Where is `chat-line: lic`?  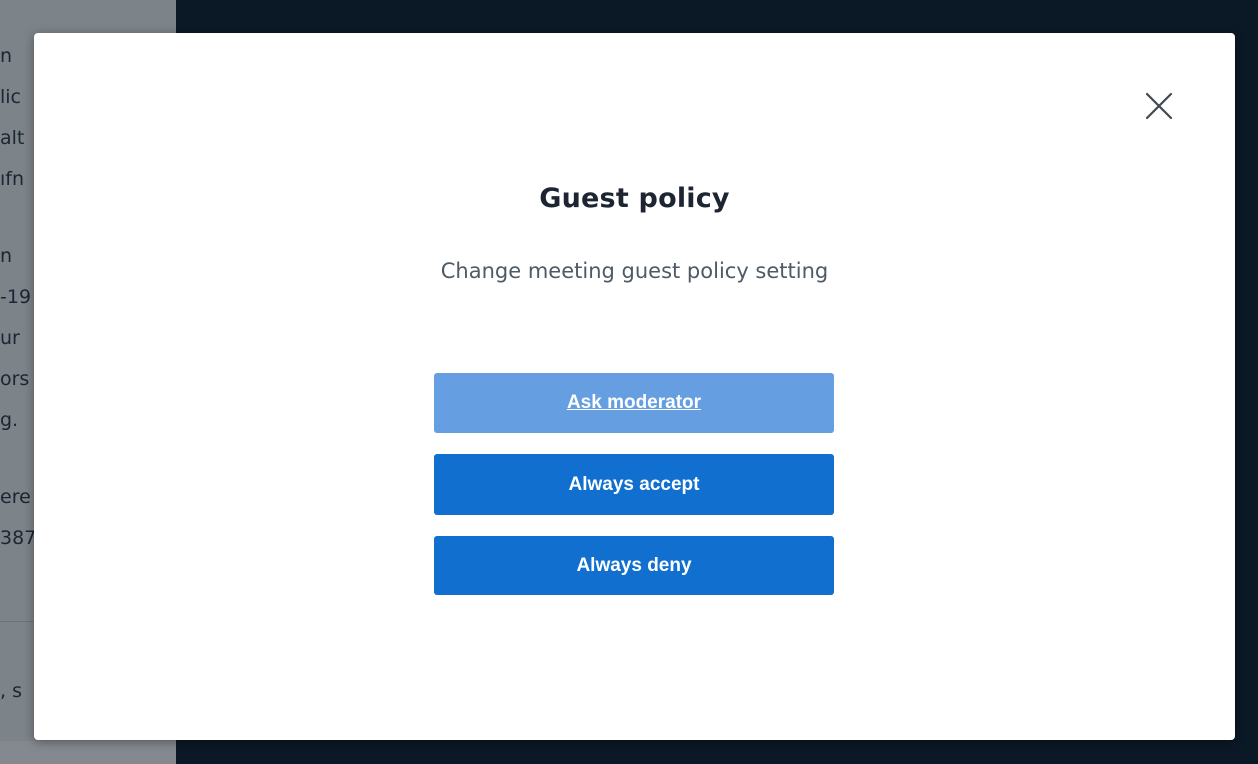 chat-line: lic is located at coordinates (11, 97).